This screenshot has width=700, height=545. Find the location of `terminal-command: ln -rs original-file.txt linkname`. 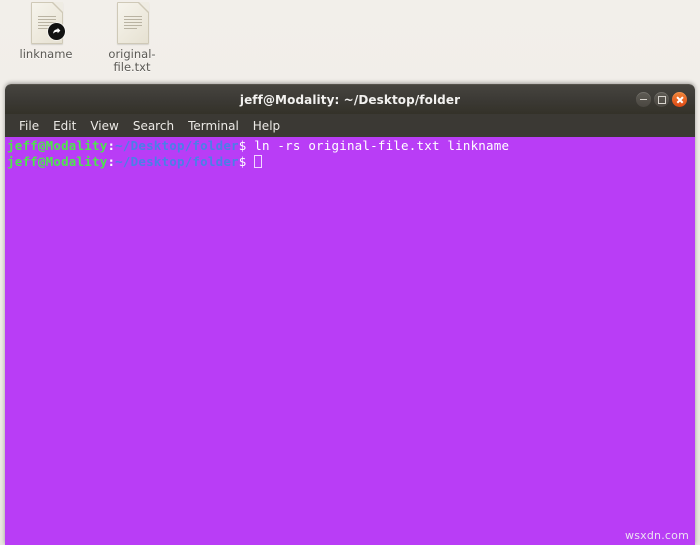

terminal-command: ln -rs original-file.txt linkname is located at coordinates (382, 145).